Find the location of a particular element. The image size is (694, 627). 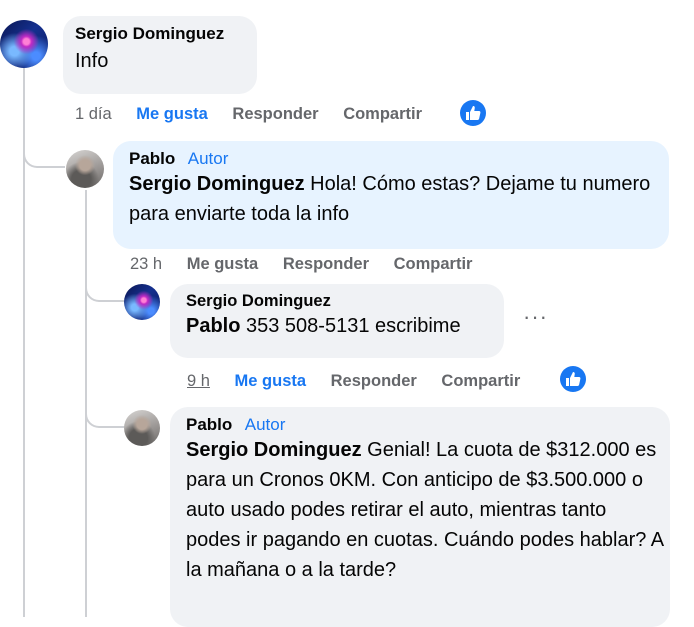

comment-actions: 1 día Me gusta Responder Compartir is located at coordinates (248, 114).